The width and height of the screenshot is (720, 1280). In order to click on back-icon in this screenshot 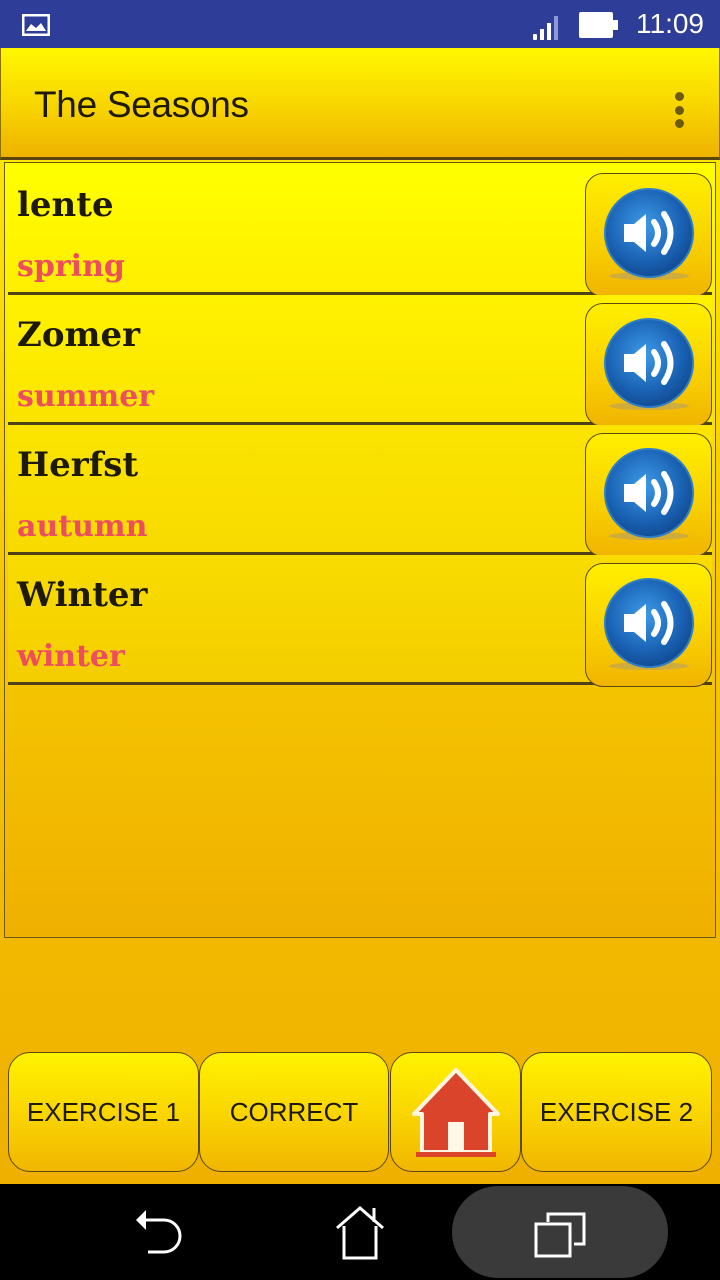, I will do `click(160, 1232)`.